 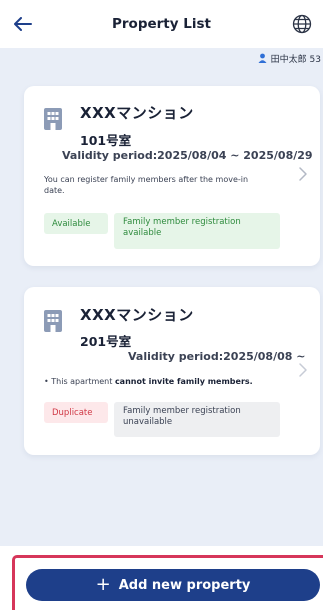 What do you see at coordinates (187, 155) in the screenshot?
I see `validity-period: Validity period:2025/08/04 ~ 2025/08/29` at bounding box center [187, 155].